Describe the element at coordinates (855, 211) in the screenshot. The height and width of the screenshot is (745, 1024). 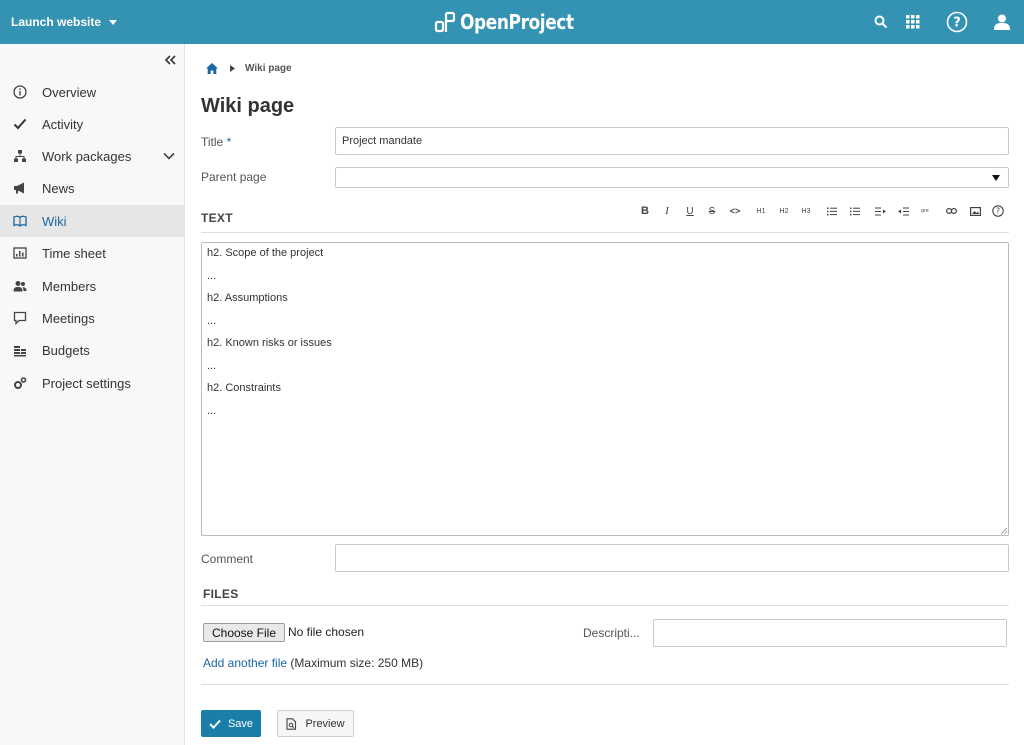
I see `ordered-list-icon` at that location.